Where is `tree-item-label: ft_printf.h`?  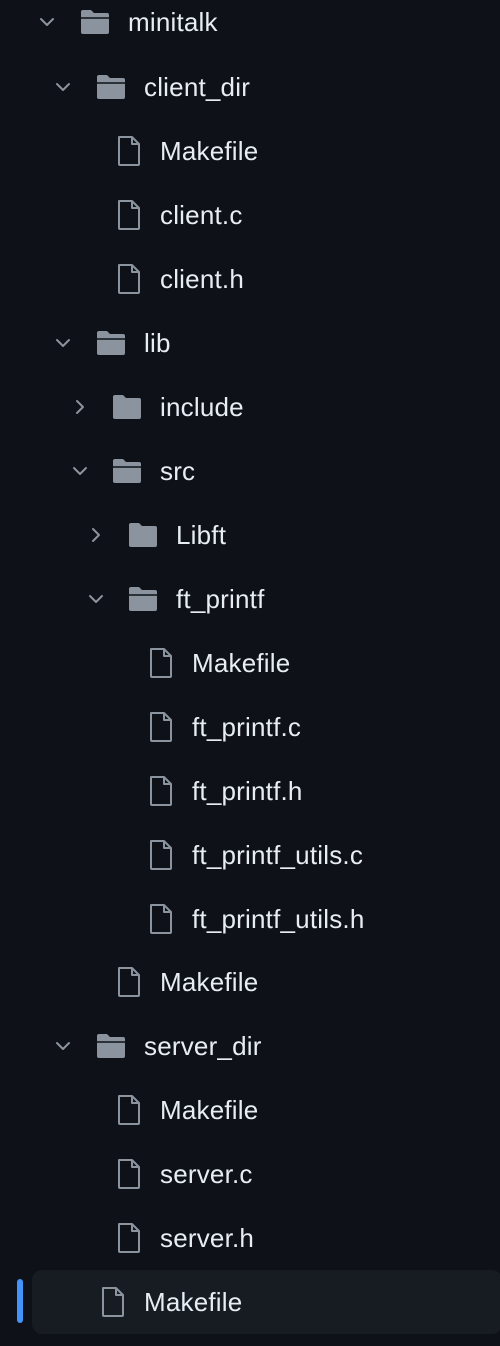 tree-item-label: ft_printf.h is located at coordinates (247, 791).